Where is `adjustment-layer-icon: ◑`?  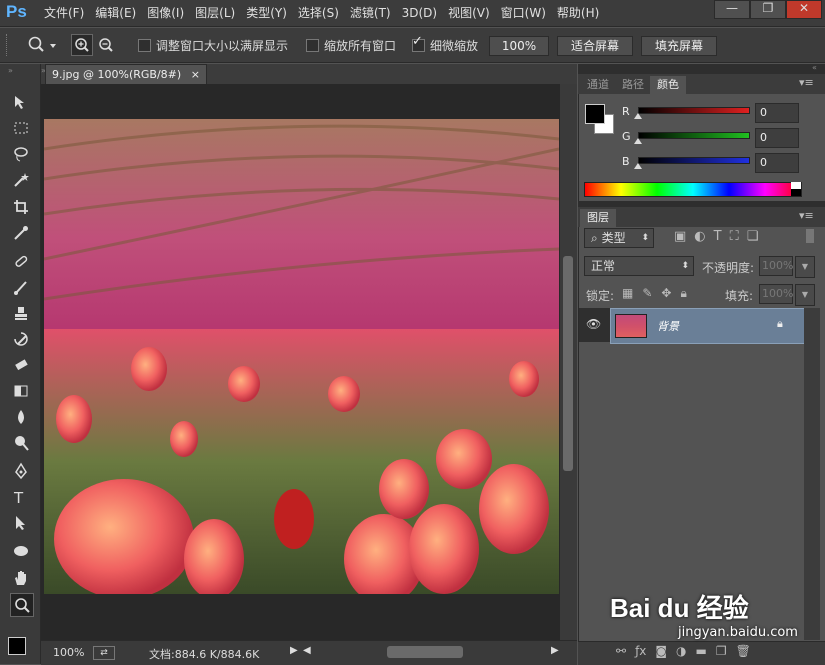 adjustment-layer-icon: ◑ is located at coordinates (681, 651).